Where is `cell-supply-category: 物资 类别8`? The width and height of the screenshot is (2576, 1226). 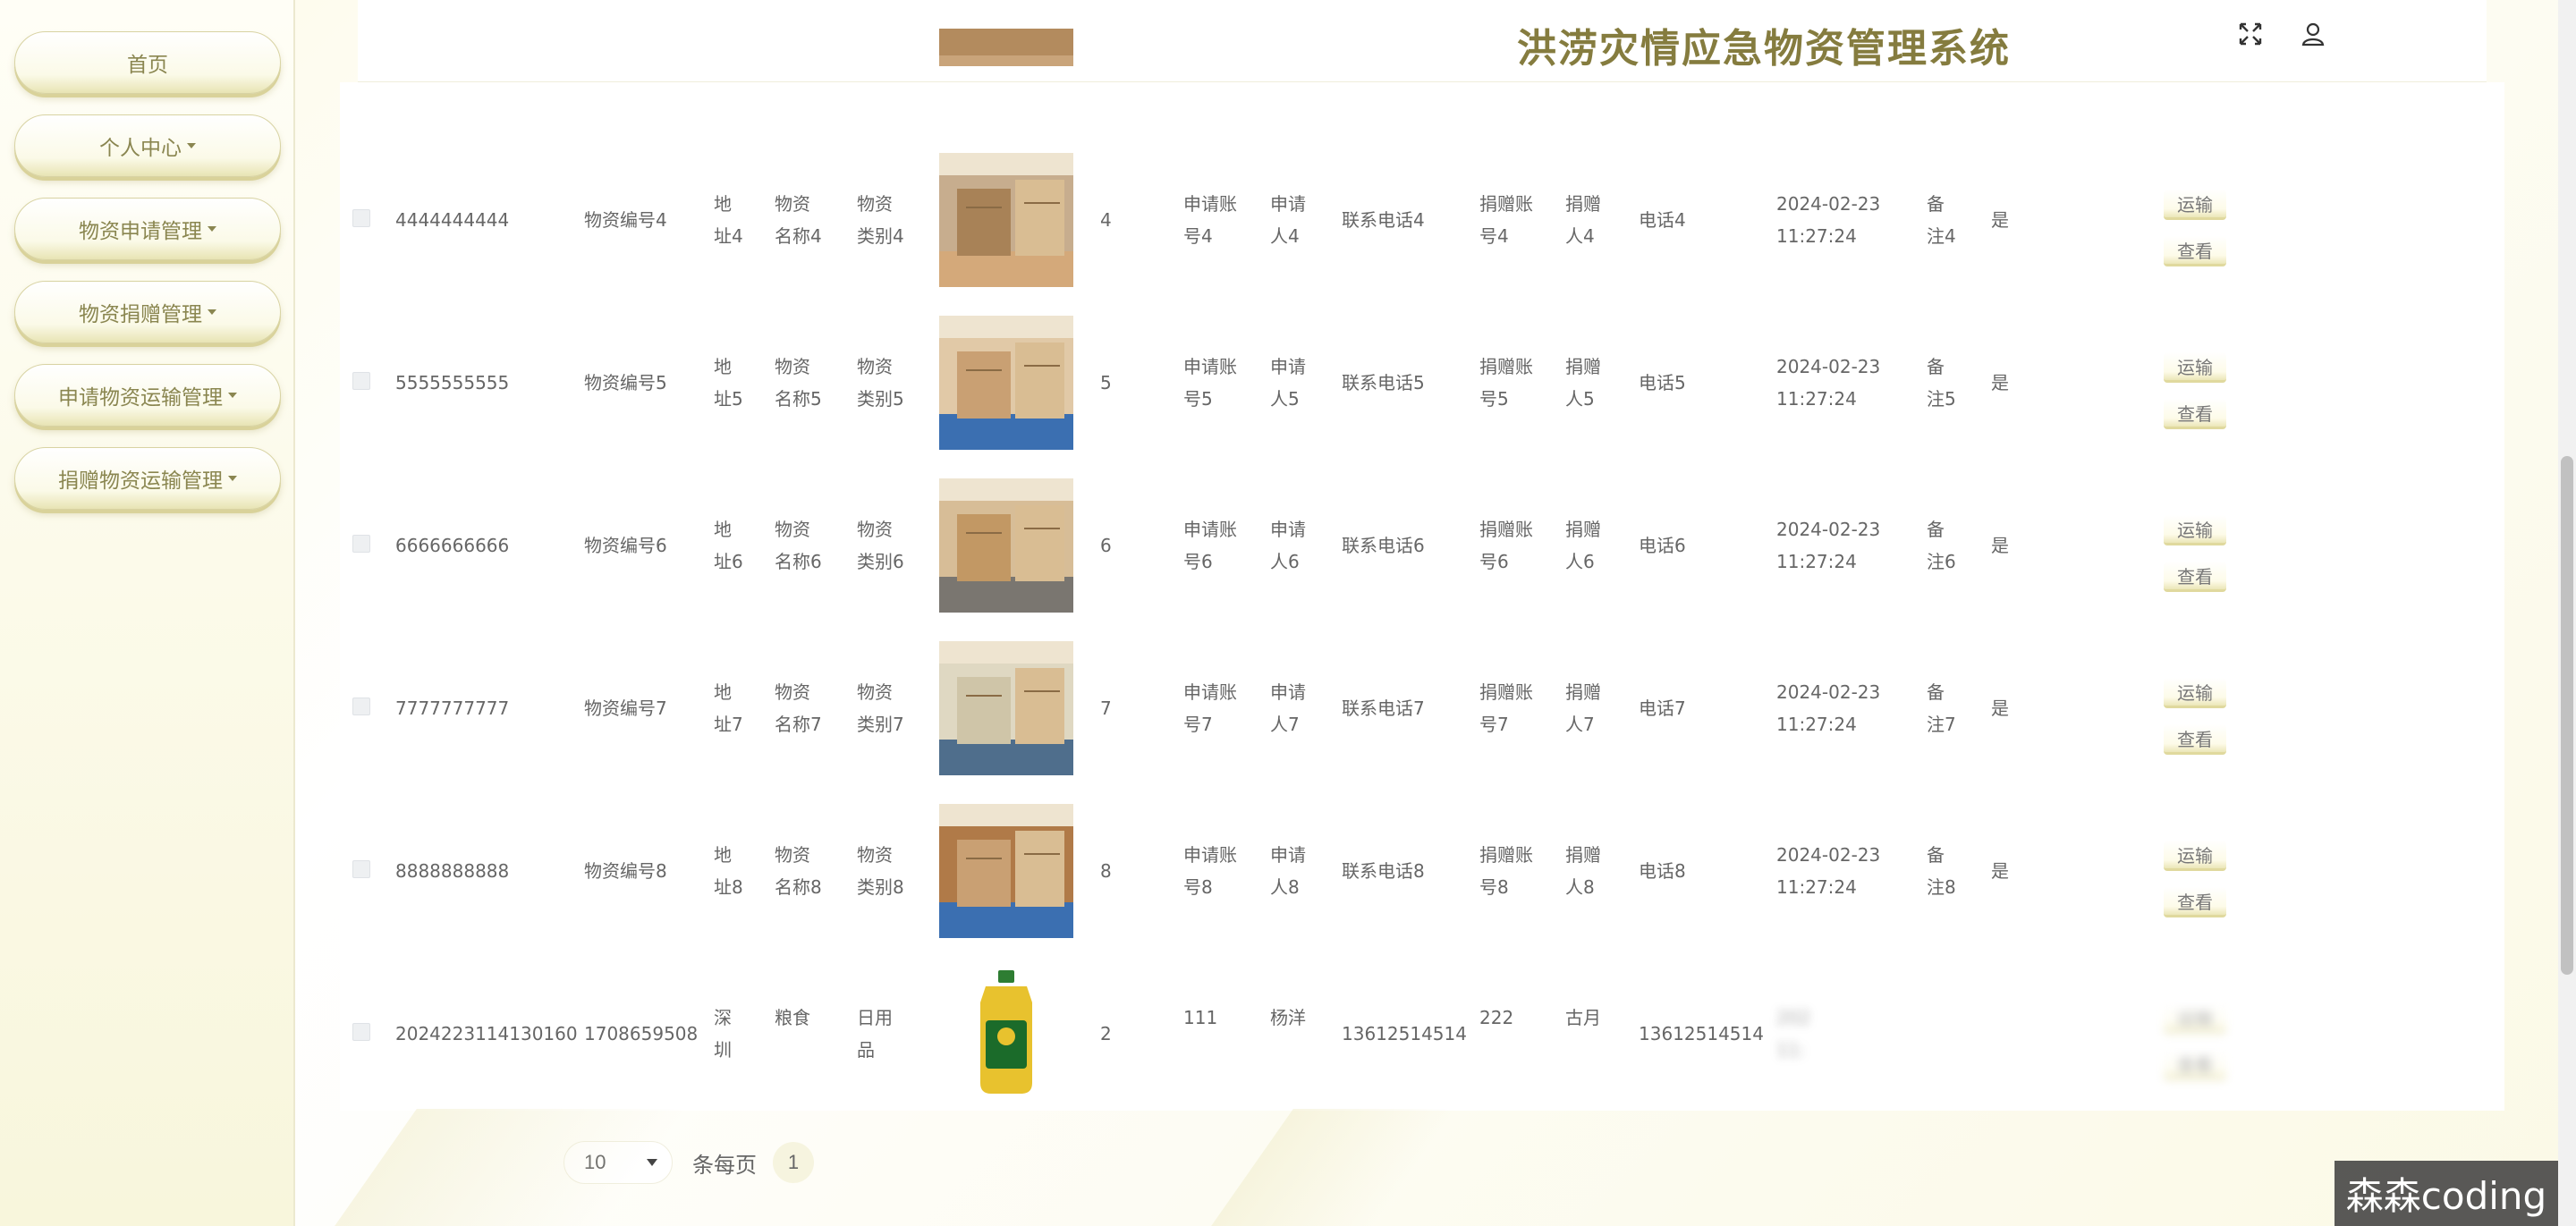 cell-supply-category: 物资 类别8 is located at coordinates (880, 871).